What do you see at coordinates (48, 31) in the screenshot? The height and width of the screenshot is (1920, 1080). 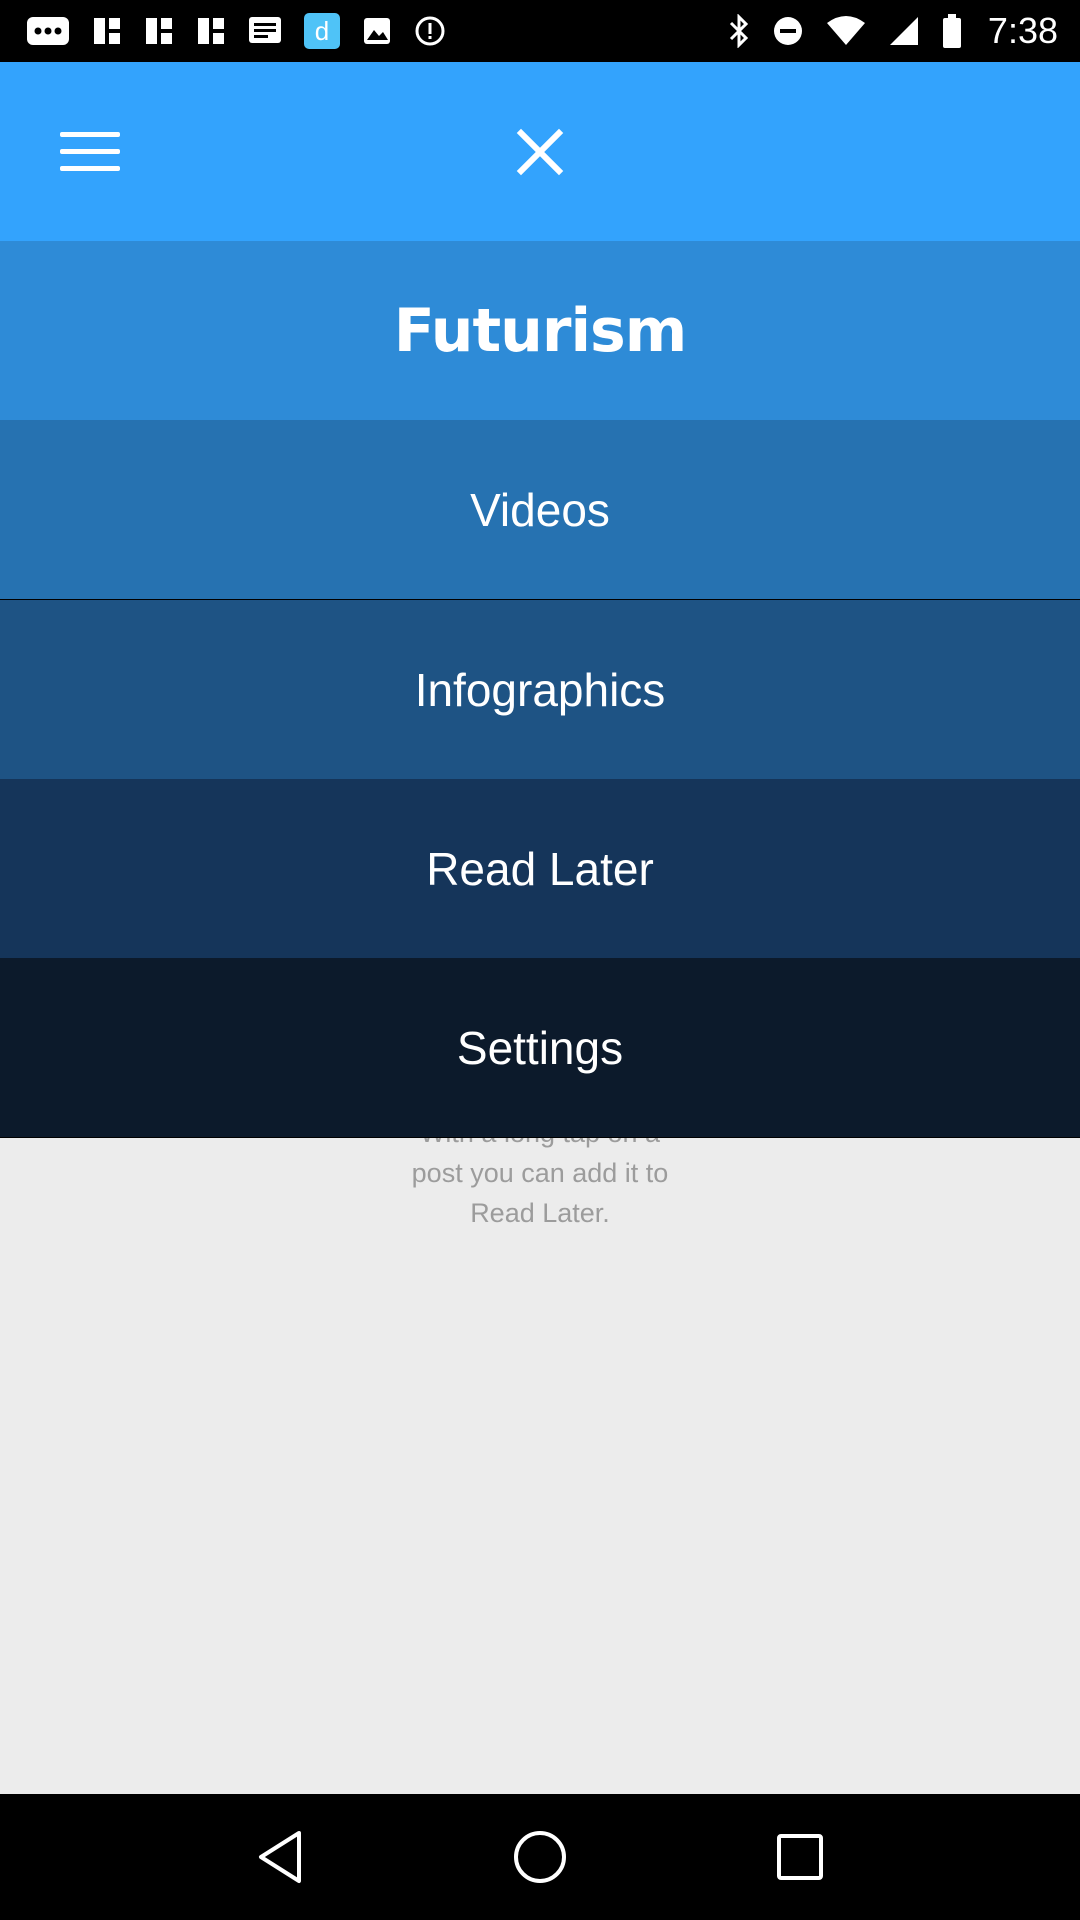 I see `more-dots-icon` at bounding box center [48, 31].